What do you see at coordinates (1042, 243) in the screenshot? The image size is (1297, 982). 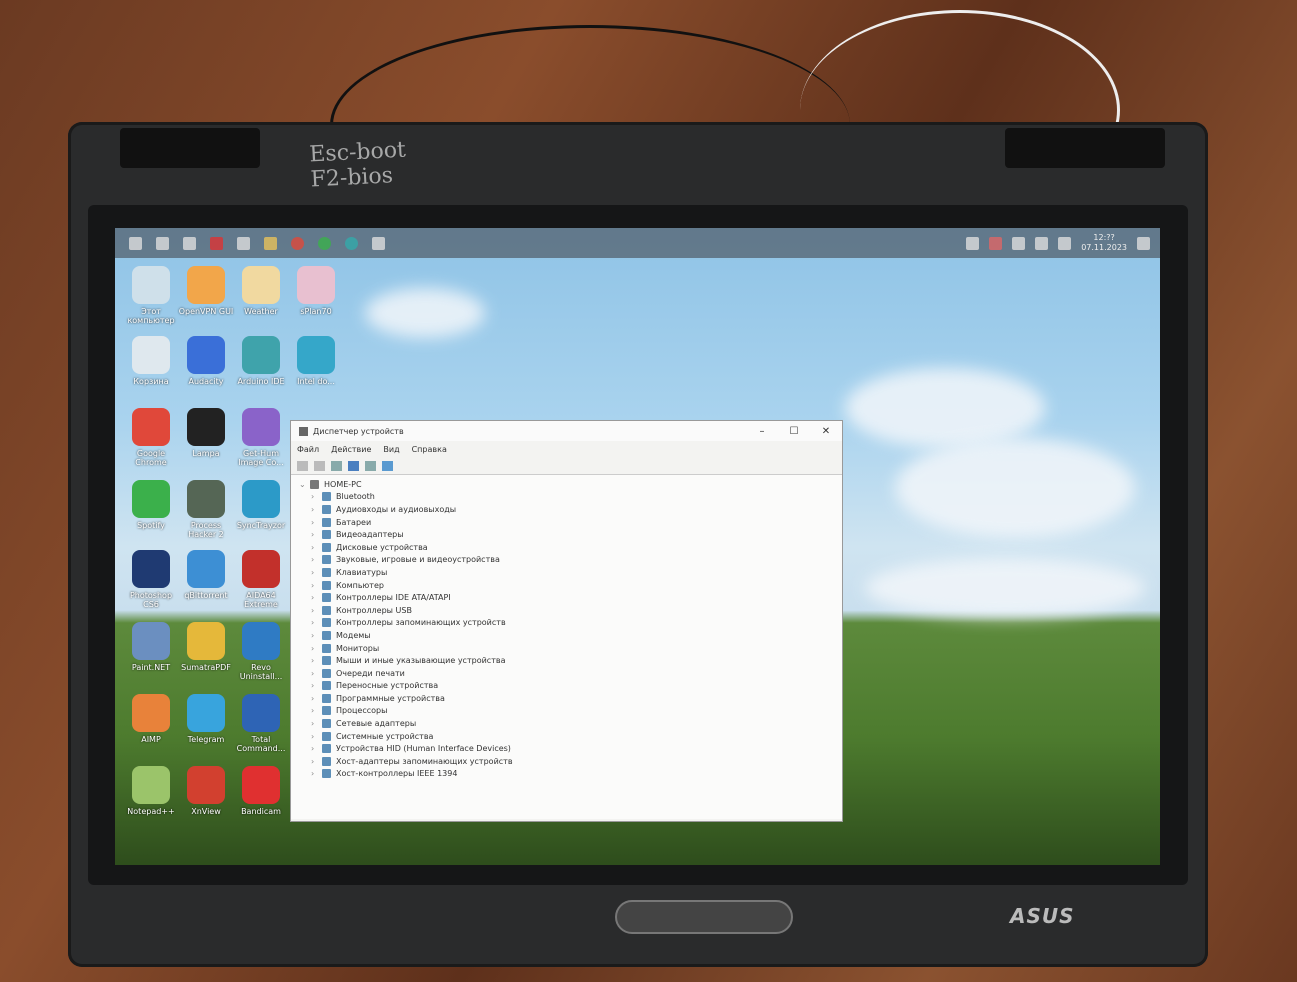 I see `battery-icon` at bounding box center [1042, 243].